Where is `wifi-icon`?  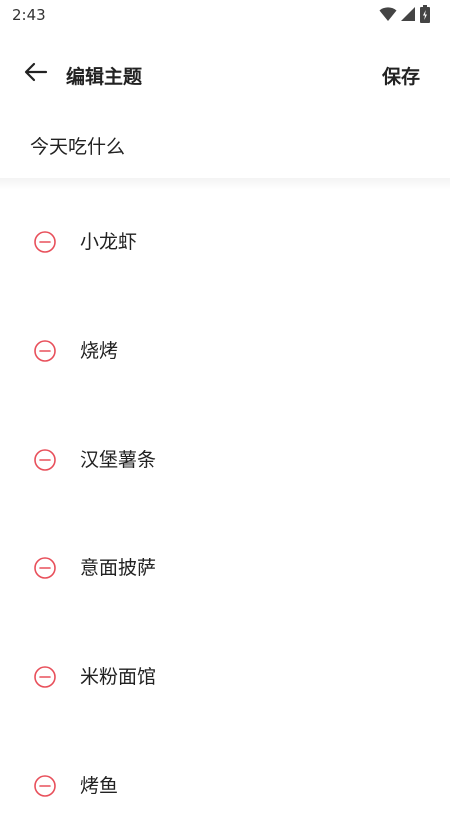 wifi-icon is located at coordinates (388, 16).